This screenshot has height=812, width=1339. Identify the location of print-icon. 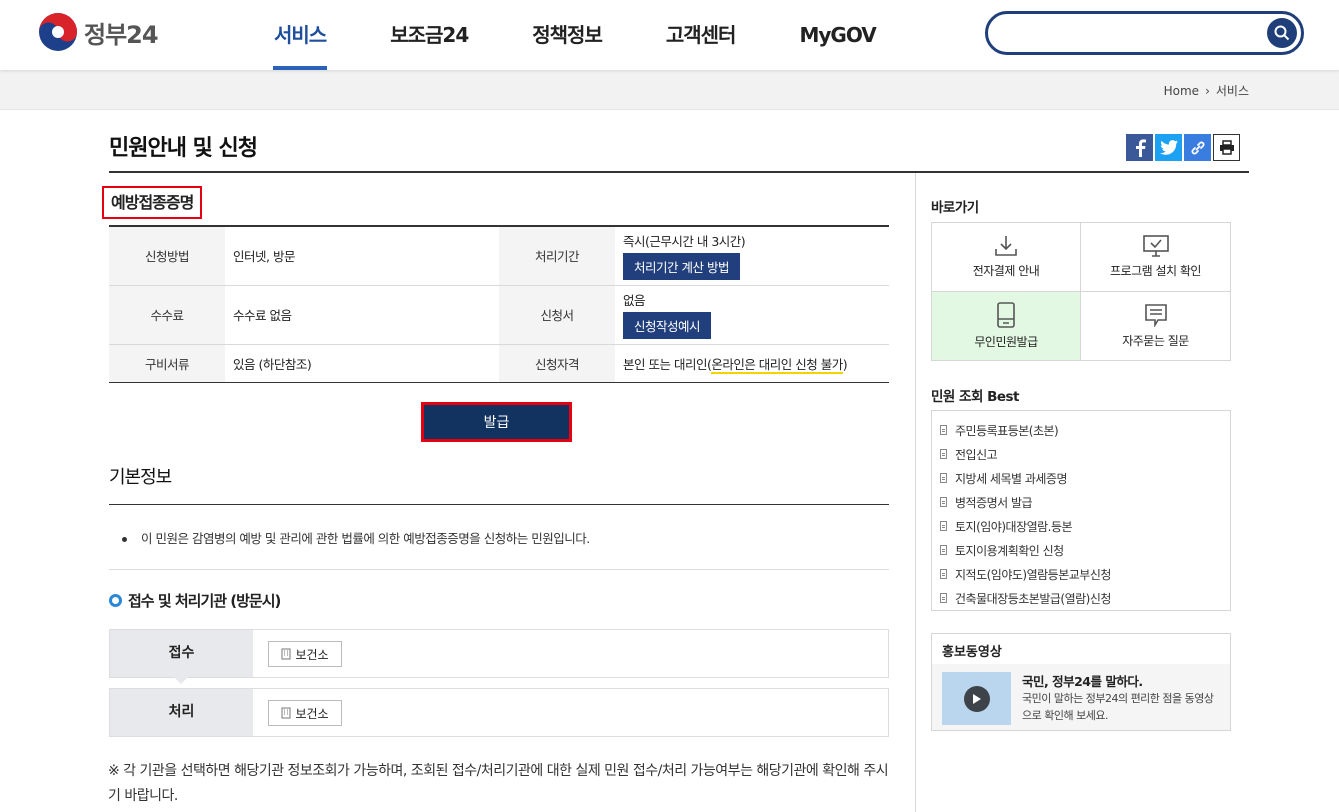
(1226, 147).